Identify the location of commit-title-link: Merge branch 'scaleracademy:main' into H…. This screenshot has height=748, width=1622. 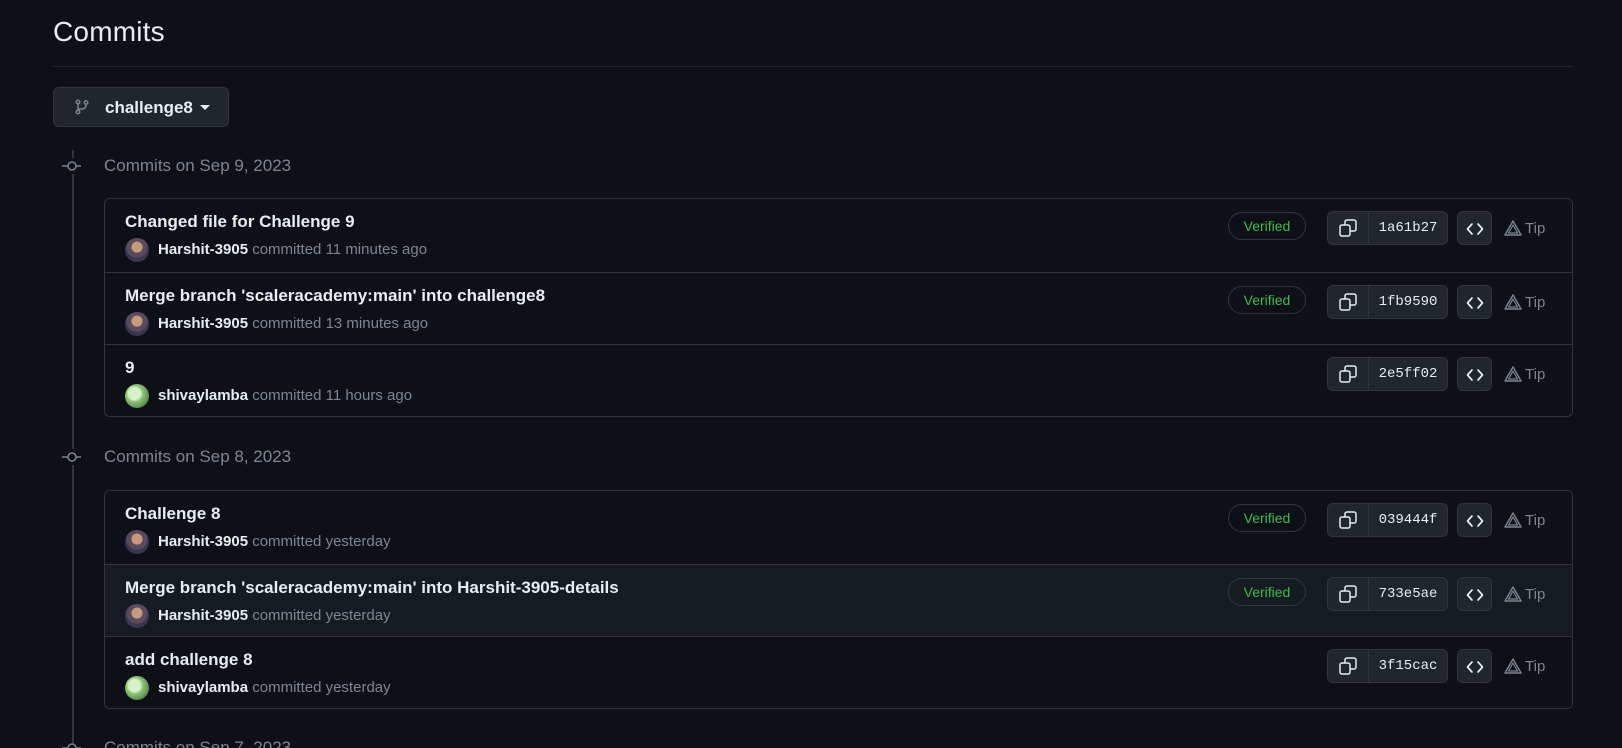
(372, 588).